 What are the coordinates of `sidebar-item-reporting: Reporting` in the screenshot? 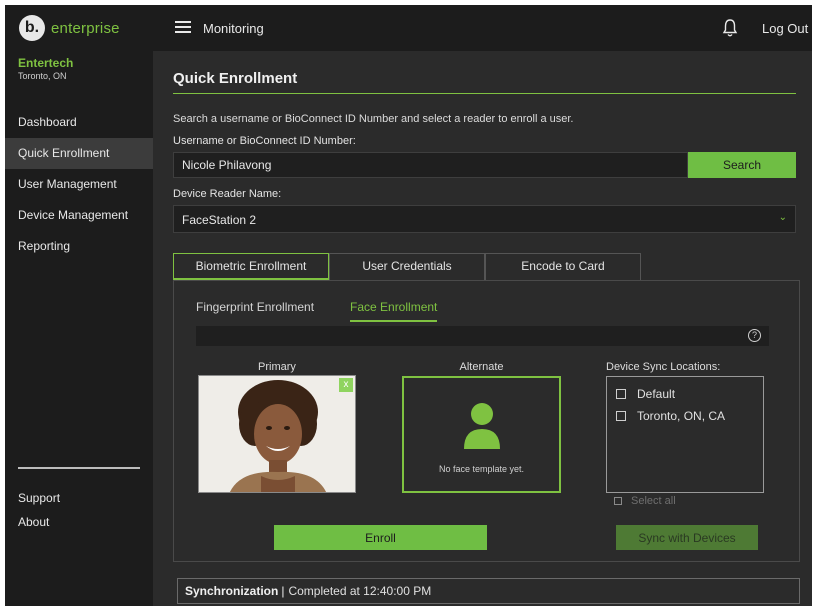 It's located at (79, 246).